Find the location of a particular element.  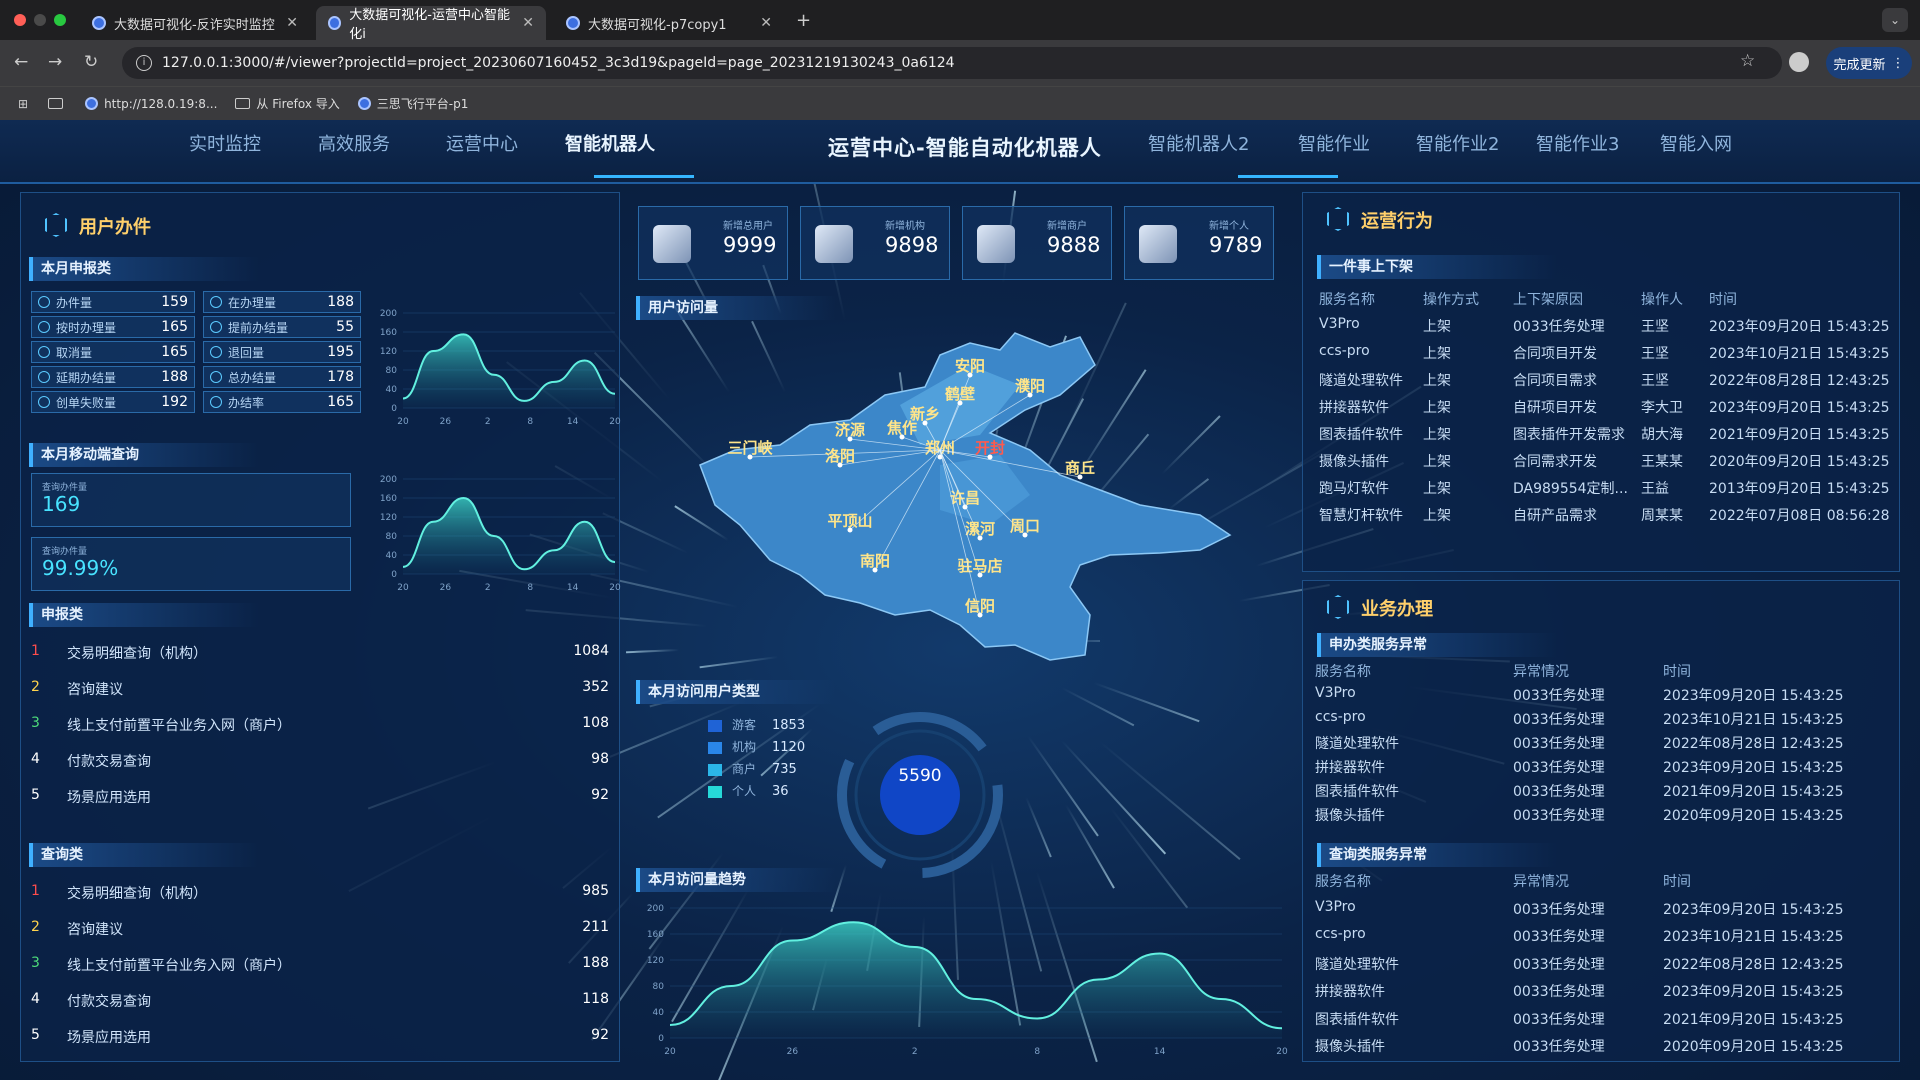

kpi-card: 新增机构 9898 is located at coordinates (875, 243).